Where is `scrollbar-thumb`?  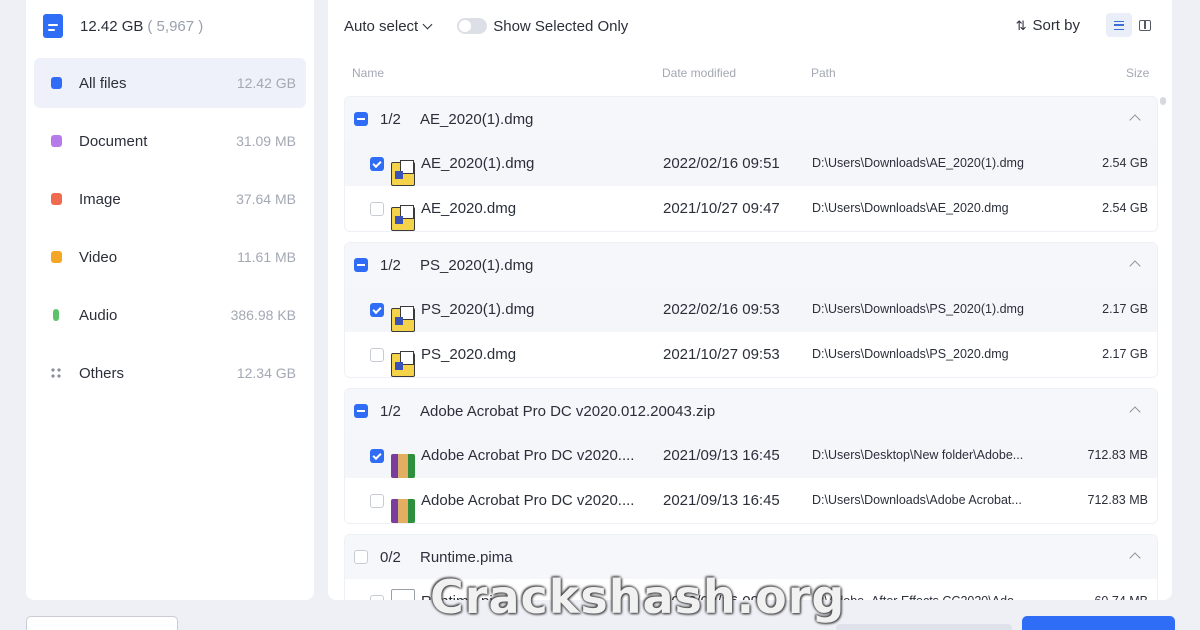 scrollbar-thumb is located at coordinates (1163, 101).